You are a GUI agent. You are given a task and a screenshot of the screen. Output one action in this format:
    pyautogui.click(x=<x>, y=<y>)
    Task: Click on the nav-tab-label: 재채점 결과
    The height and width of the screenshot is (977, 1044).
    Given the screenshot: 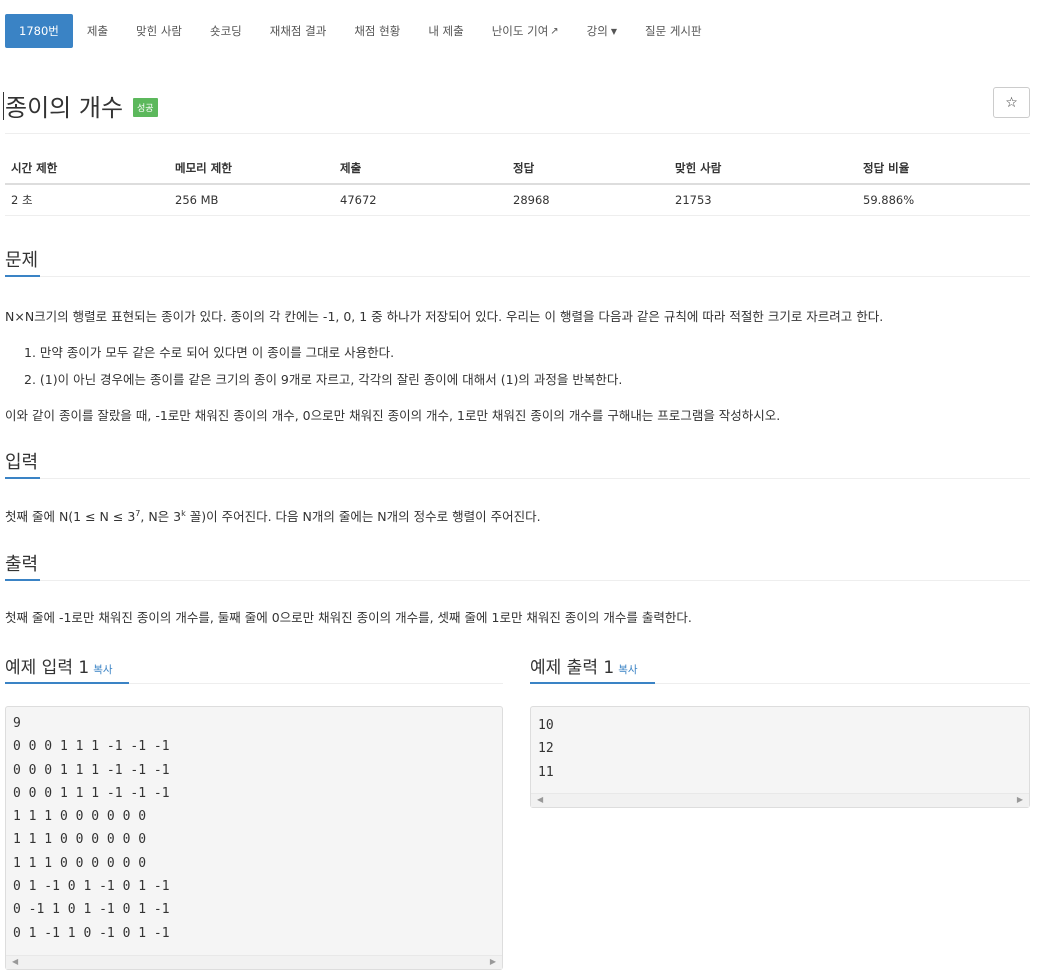 What is the action you would take?
    pyautogui.click(x=298, y=31)
    